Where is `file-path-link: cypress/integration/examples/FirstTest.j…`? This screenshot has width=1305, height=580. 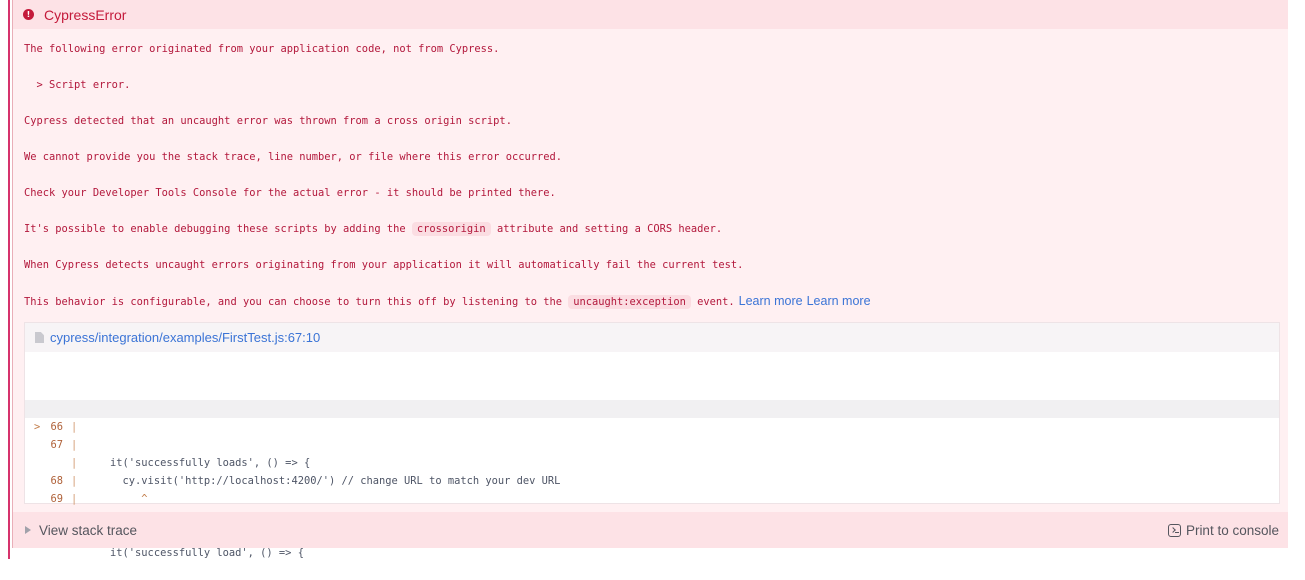
file-path-link: cypress/integration/examples/FirstTest.j… is located at coordinates (185, 337).